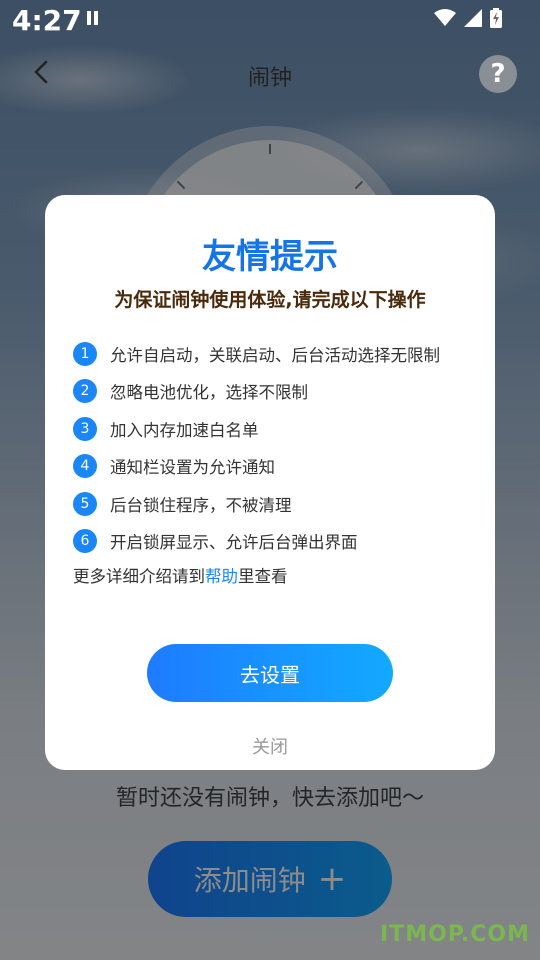  Describe the element at coordinates (234, 543) in the screenshot. I see `step-text: 开启锁屏显示、允许后台弹出界面` at that location.